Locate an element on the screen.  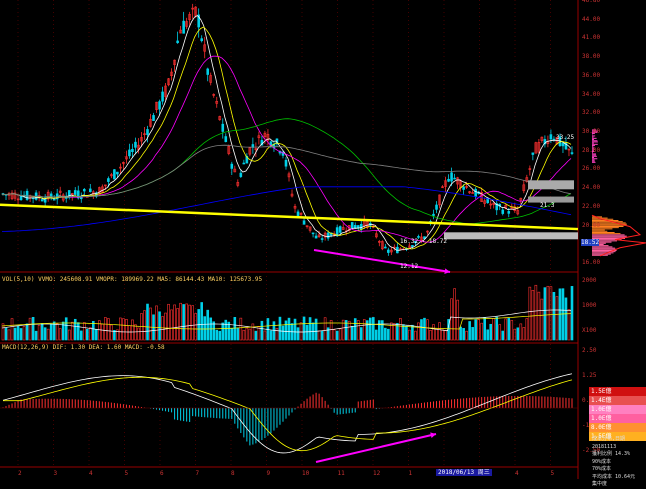
x-tick: 9 is located at coordinates (269, 473).